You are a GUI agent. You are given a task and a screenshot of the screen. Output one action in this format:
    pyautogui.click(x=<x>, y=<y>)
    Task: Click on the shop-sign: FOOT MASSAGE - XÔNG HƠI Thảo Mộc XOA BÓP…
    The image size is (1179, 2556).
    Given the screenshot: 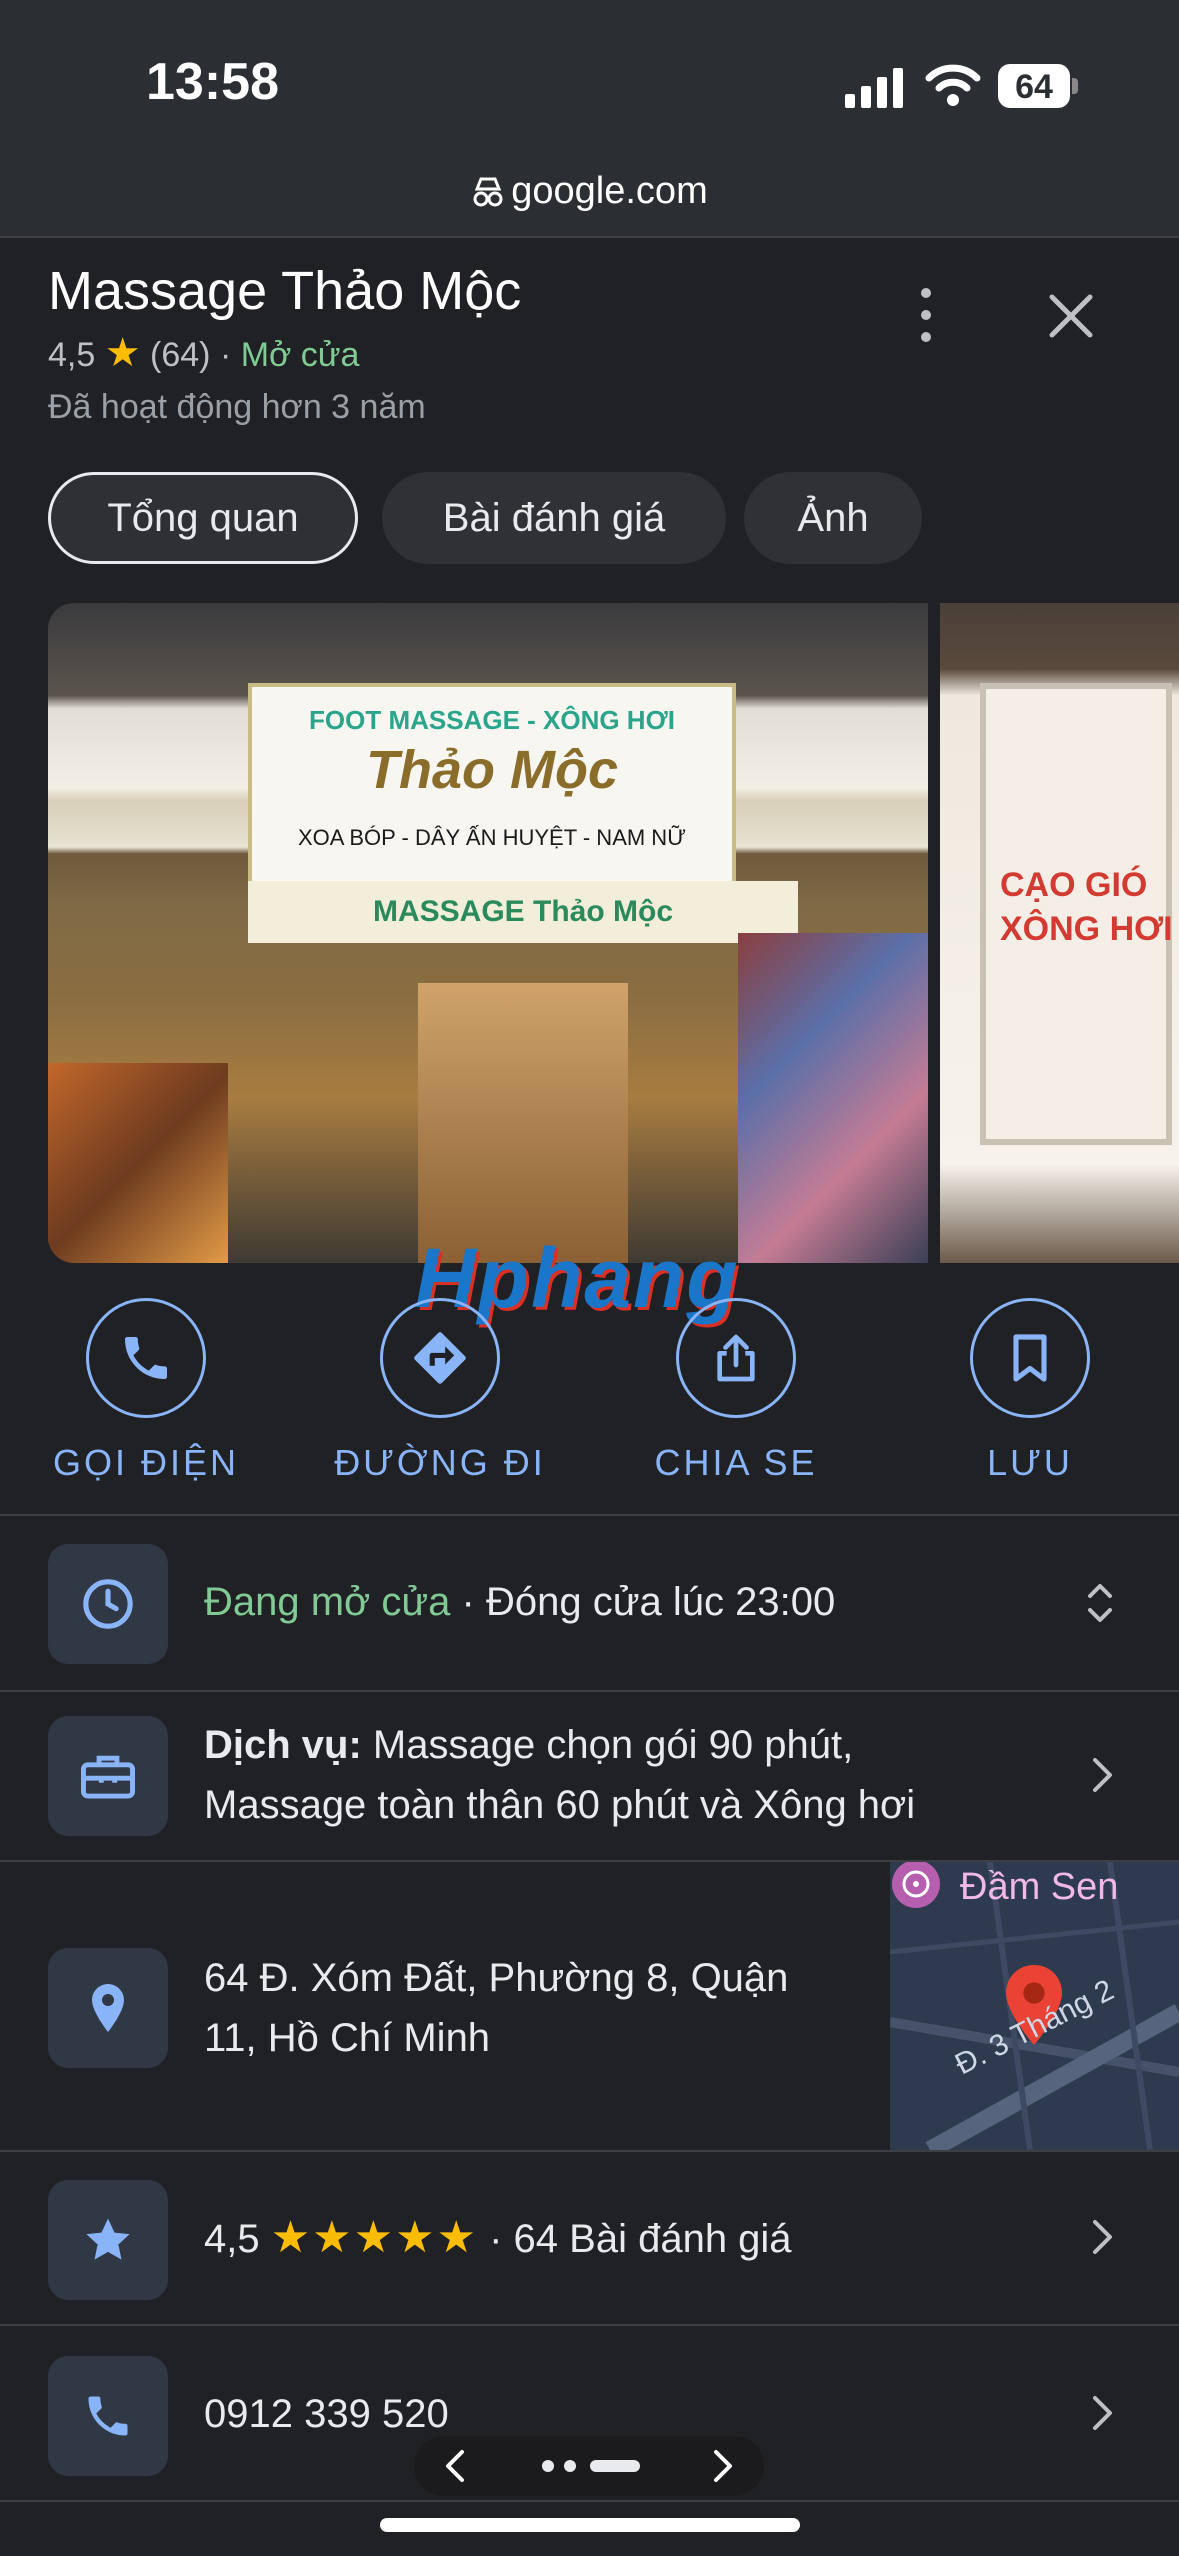 What is the action you would take?
    pyautogui.click(x=492, y=789)
    